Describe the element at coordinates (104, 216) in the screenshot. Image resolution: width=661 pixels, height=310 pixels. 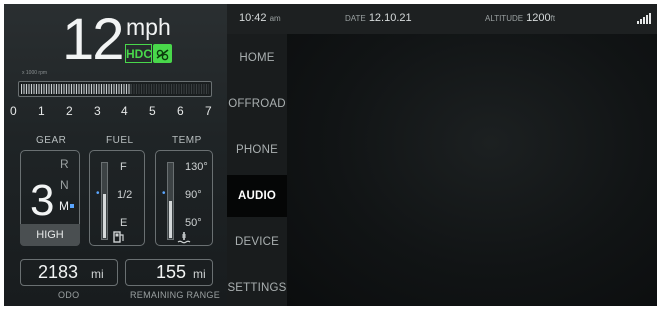
I see `fuel-gauge-fill` at that location.